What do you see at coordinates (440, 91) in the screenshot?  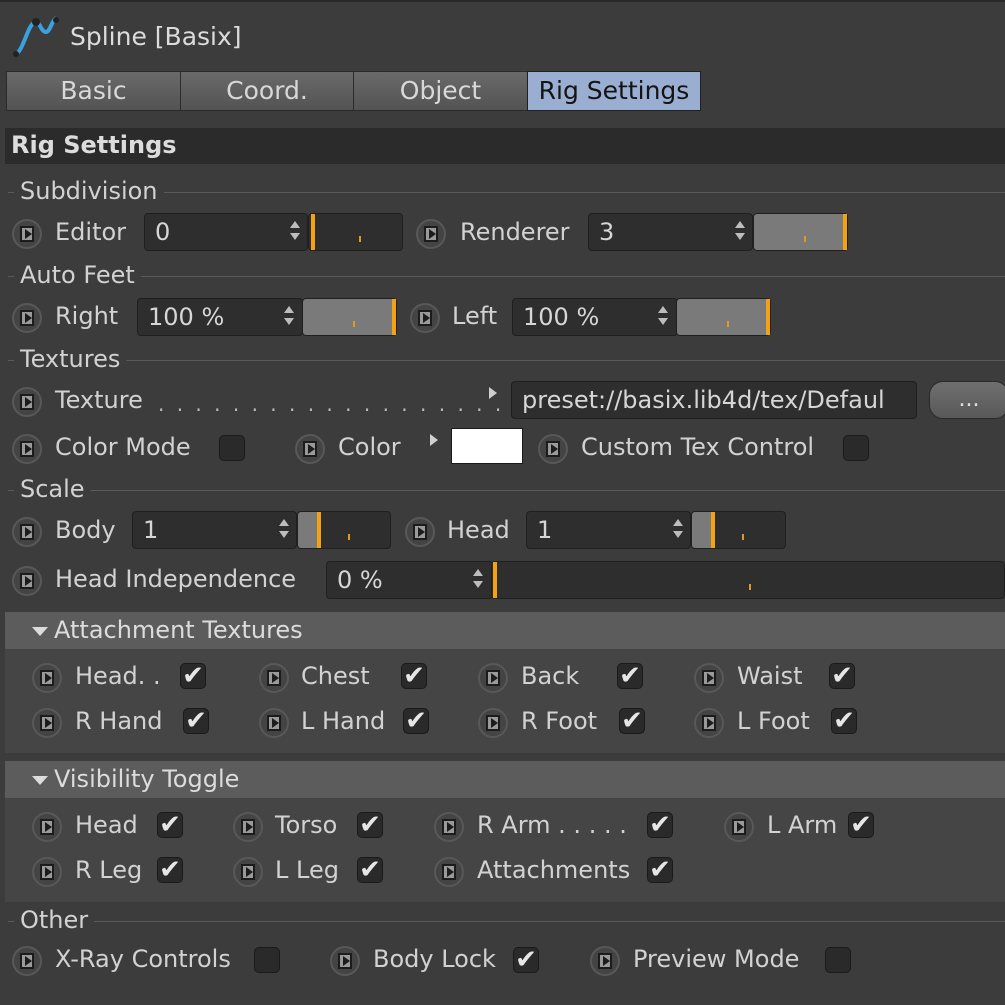 I see `tab-object: Object` at bounding box center [440, 91].